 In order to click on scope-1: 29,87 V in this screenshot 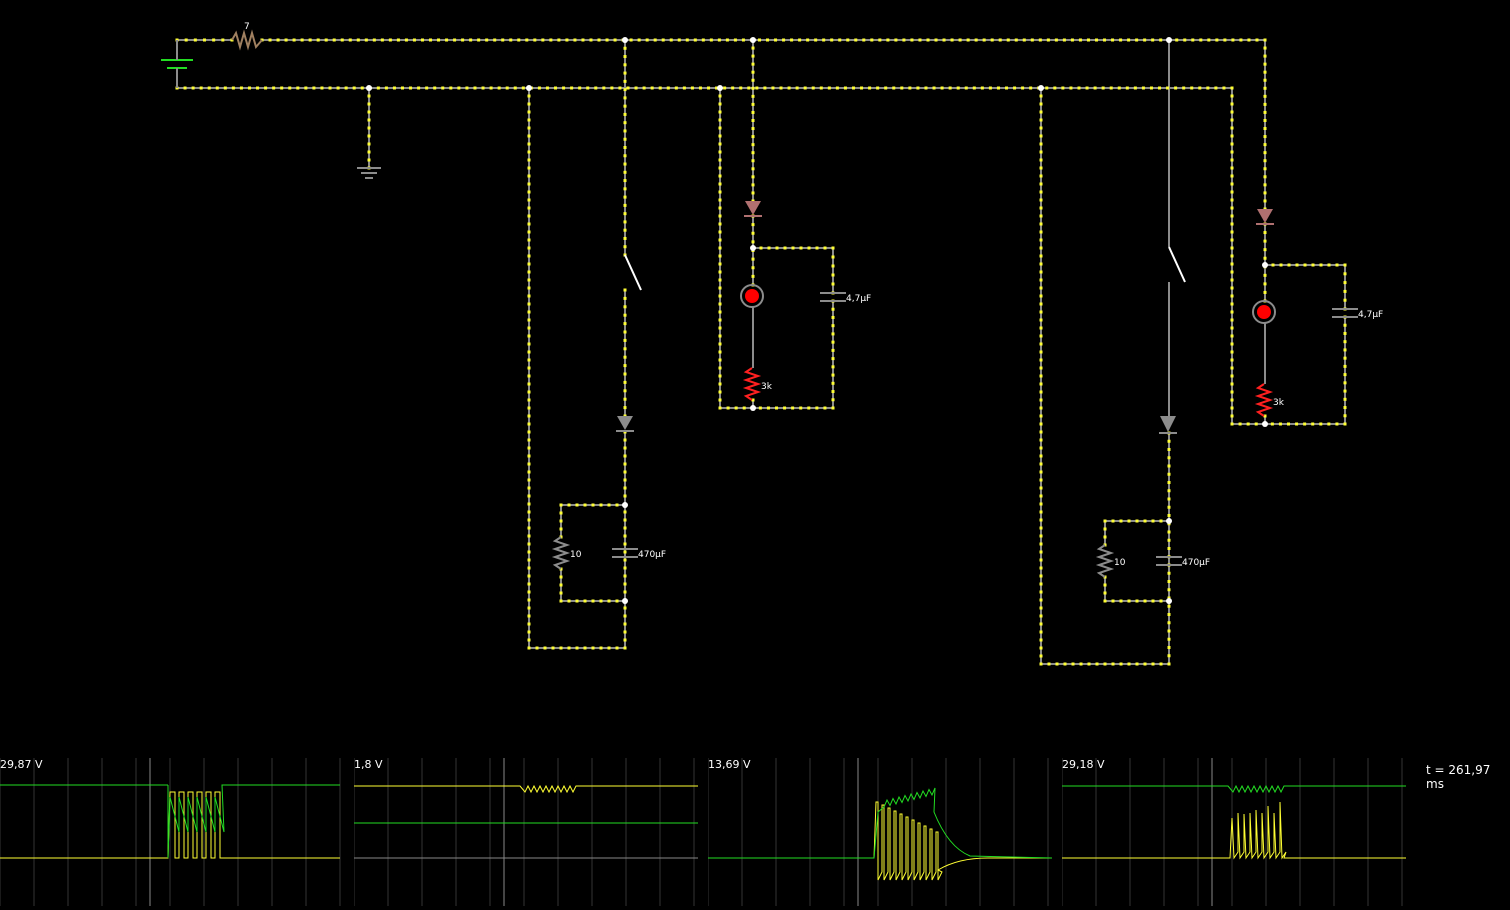, I will do `click(172, 829)`.